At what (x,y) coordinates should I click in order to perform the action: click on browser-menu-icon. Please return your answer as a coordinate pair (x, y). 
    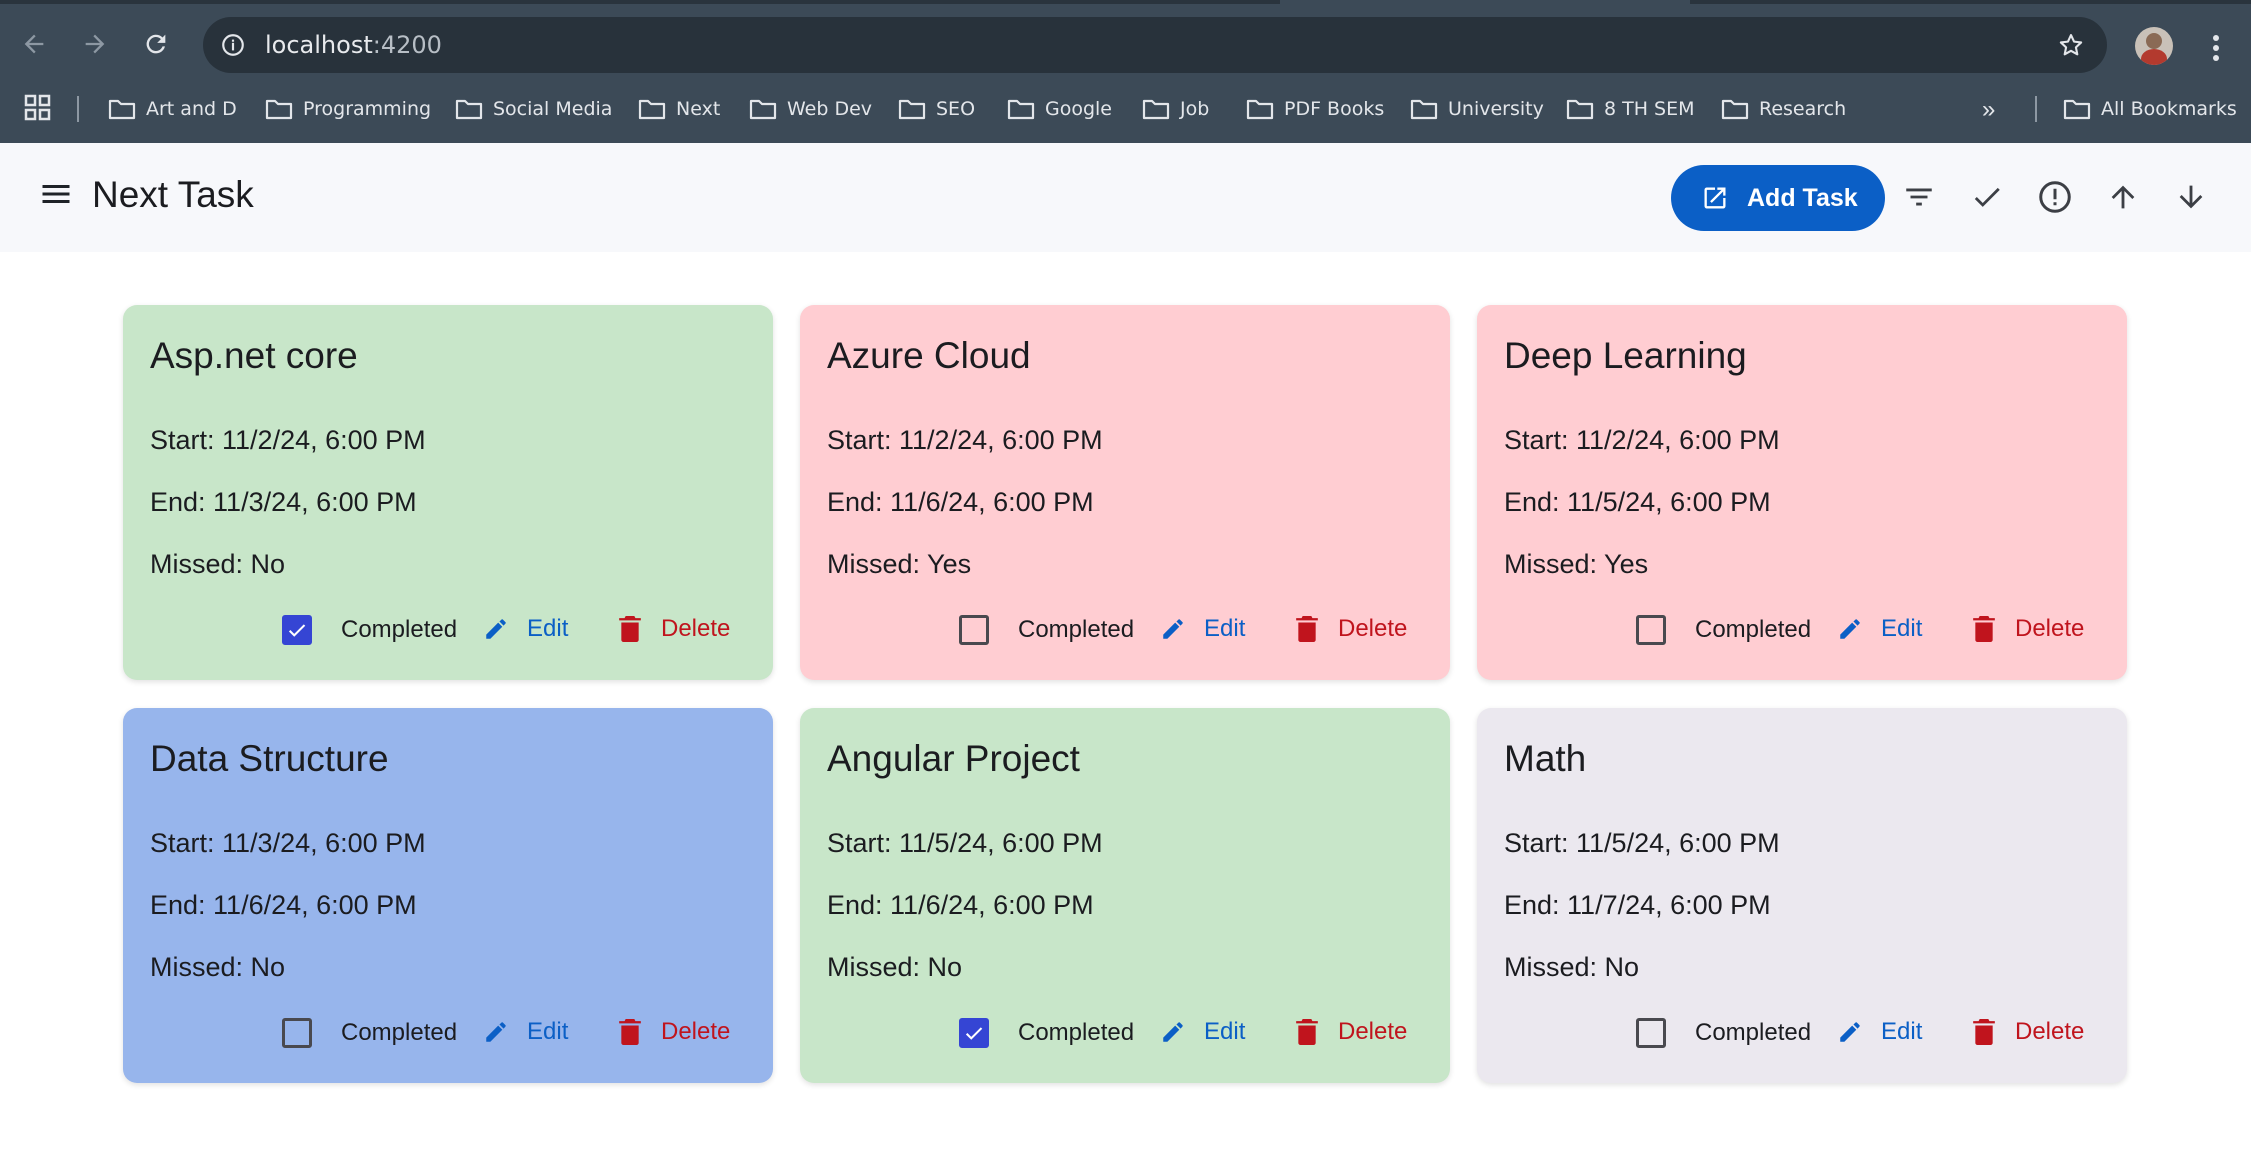
    Looking at the image, I should click on (2216, 48).